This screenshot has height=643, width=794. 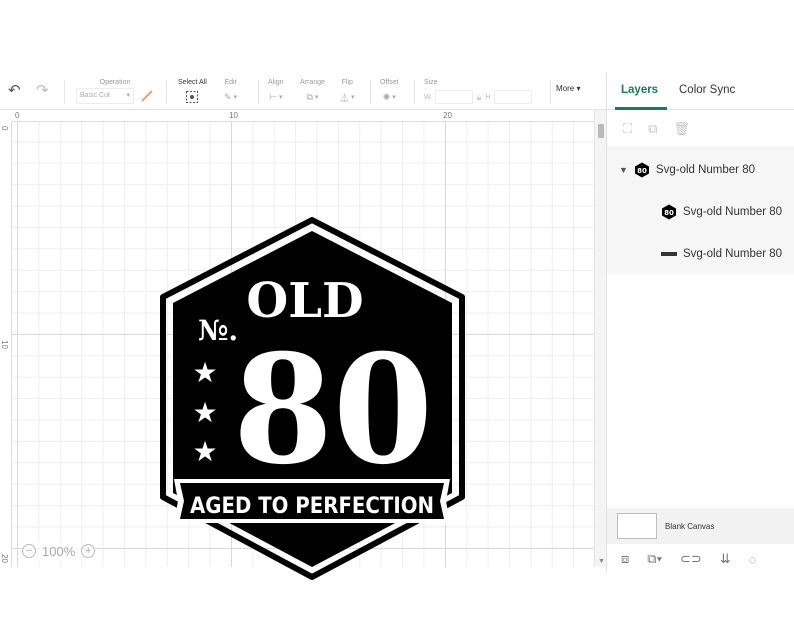 I want to click on offset-icon: ✺ ▾, so click(x=389, y=97).